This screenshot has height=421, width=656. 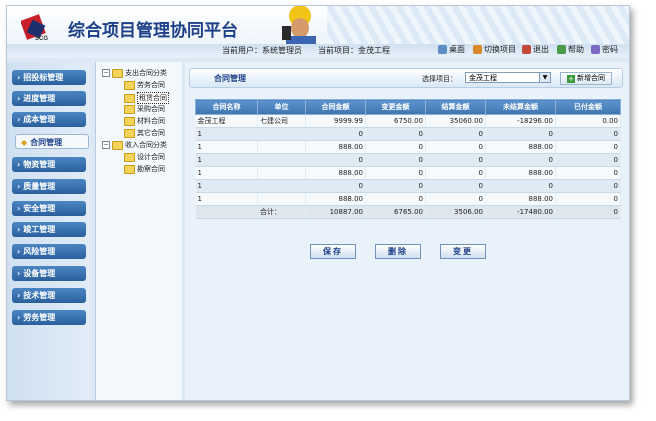 I want to click on menu-item-label: 招投标管理, so click(x=43, y=77).